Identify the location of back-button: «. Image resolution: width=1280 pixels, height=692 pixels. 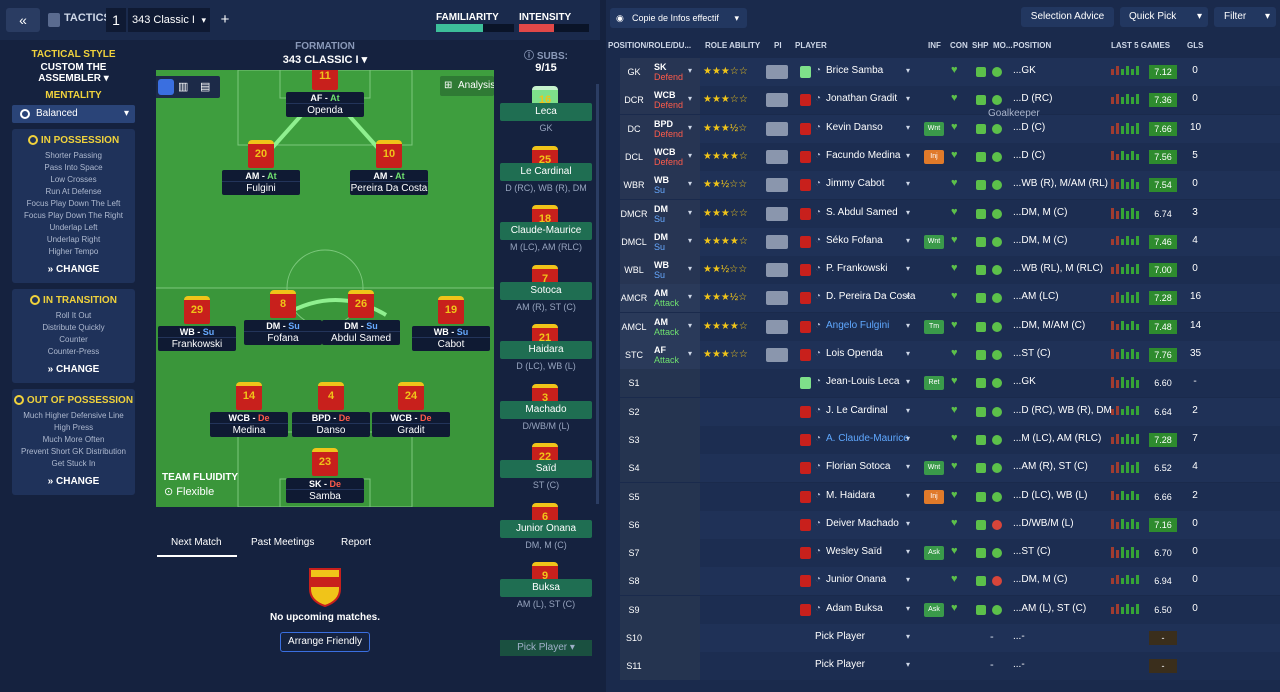
(23, 20).